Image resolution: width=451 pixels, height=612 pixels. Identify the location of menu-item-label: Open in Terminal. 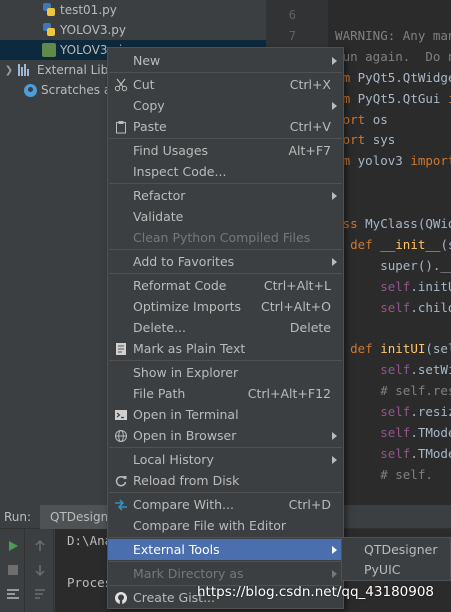
(186, 414).